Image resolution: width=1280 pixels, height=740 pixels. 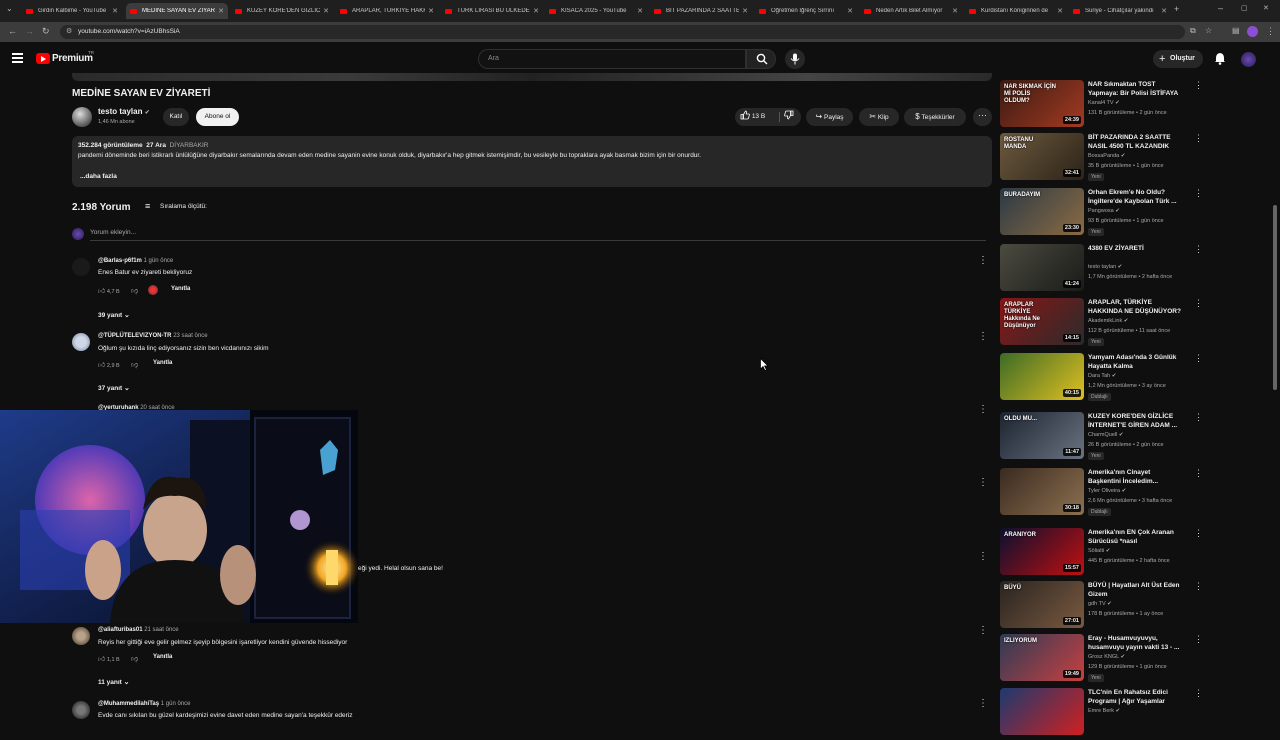 I want to click on recommended-channel: Kanal4 TV ✔, so click(x=1104, y=103).